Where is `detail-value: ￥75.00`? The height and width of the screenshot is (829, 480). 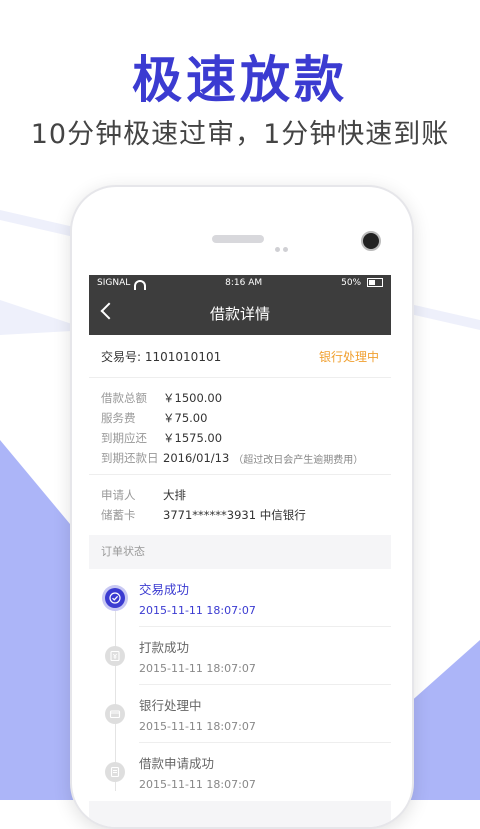 detail-value: ￥75.00 is located at coordinates (185, 418).